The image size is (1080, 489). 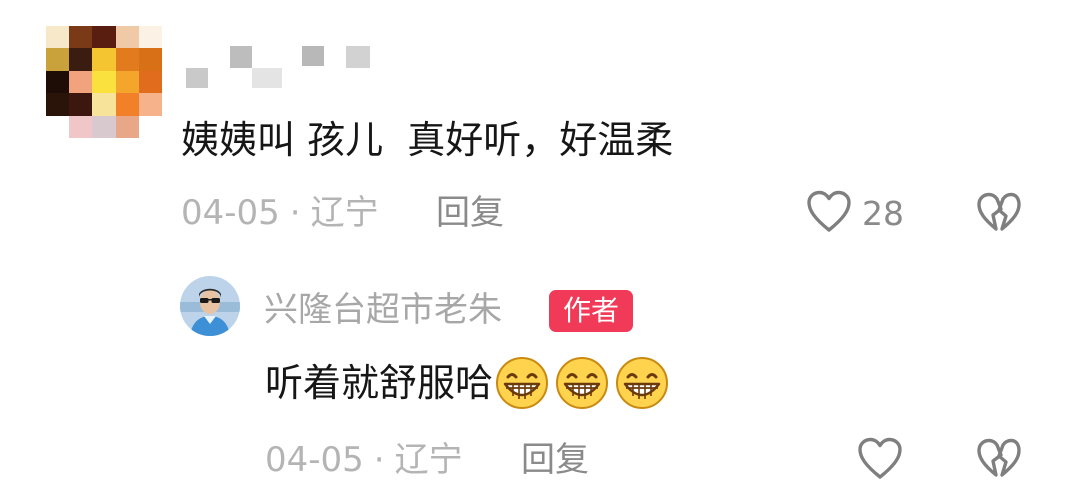 I want to click on commenter-username-blurred, so click(x=281, y=67).